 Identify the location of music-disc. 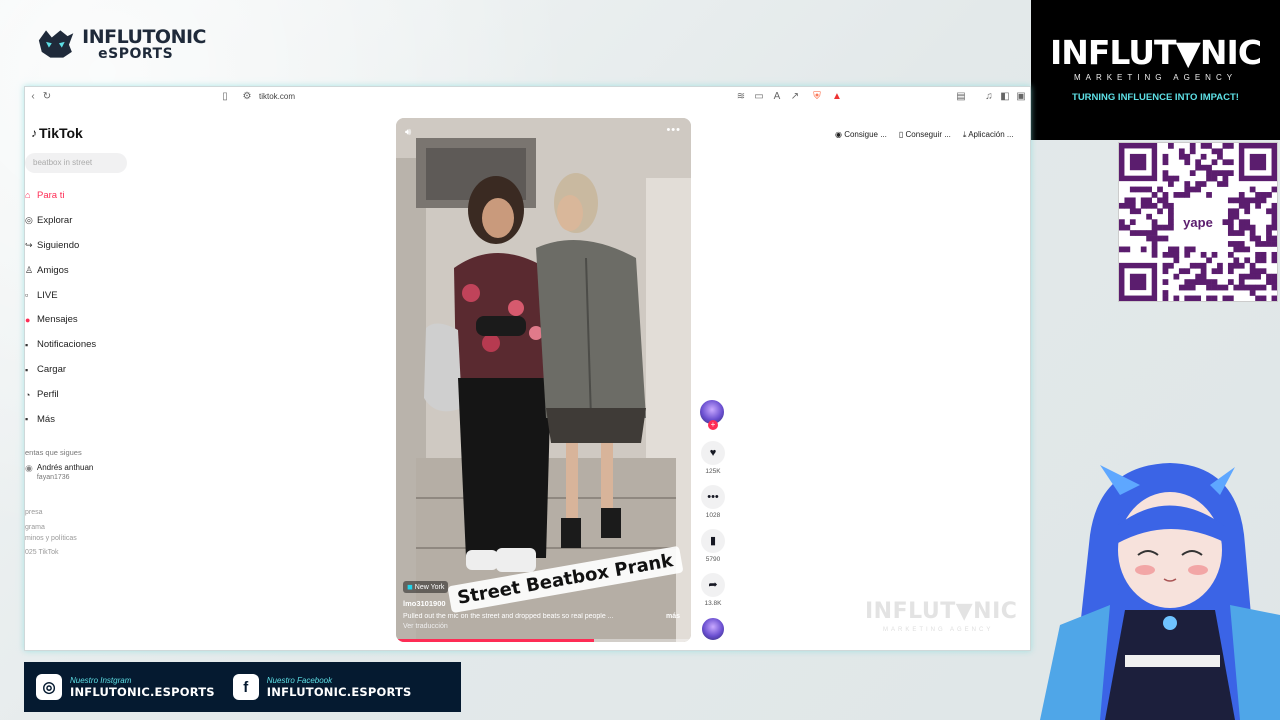
(713, 629).